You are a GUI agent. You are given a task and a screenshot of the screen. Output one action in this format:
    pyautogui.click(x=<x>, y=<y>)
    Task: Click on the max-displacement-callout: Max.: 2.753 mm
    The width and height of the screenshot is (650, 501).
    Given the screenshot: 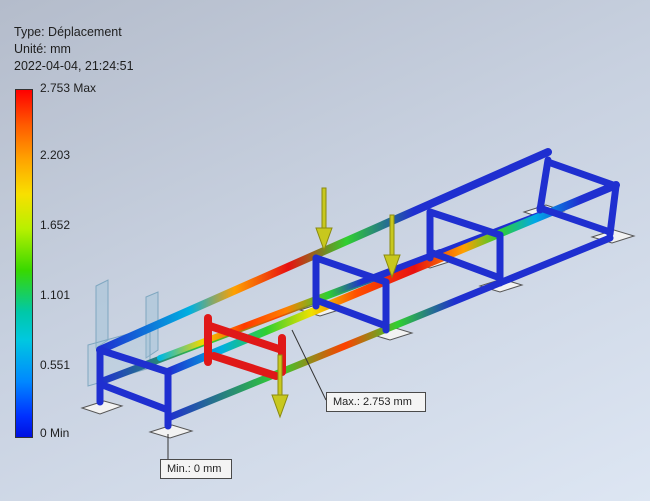 What is the action you would take?
    pyautogui.click(x=376, y=402)
    